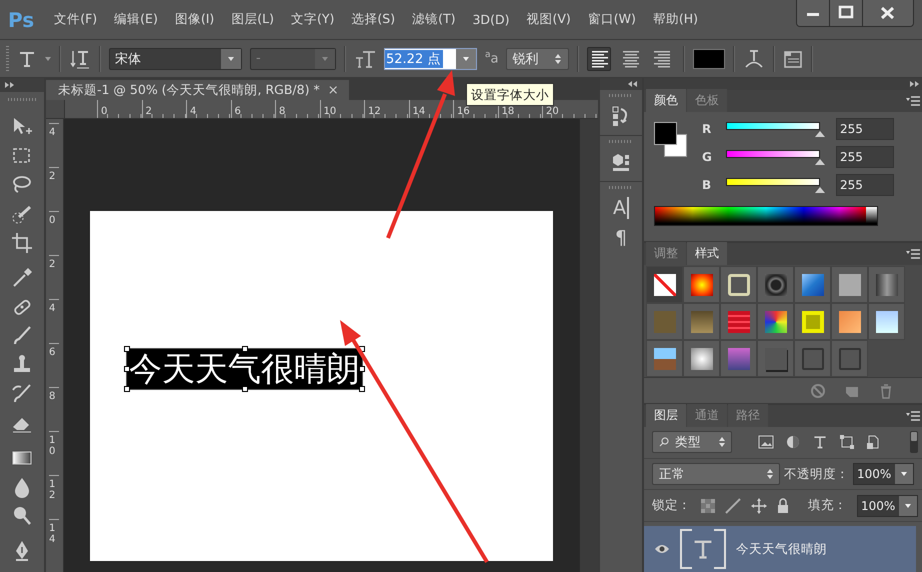 The height and width of the screenshot is (572, 922). Describe the element at coordinates (708, 505) in the screenshot. I see `lock-pixels-icon` at that location.